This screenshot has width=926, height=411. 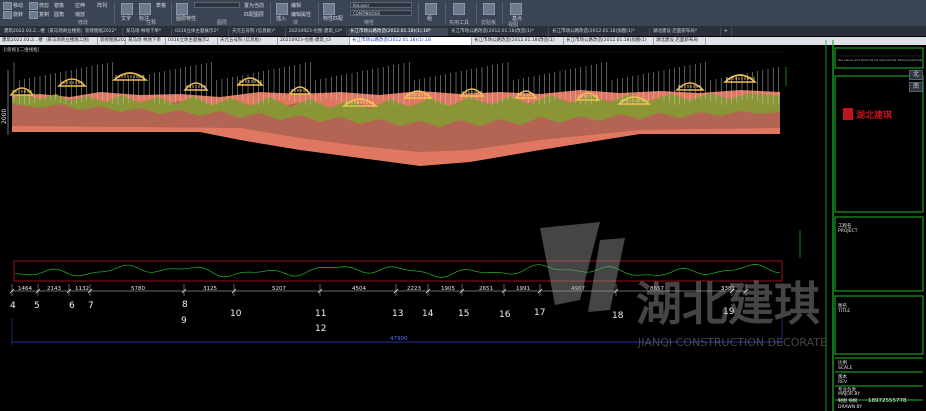 I want to click on node-number: 7, so click(x=91, y=306).